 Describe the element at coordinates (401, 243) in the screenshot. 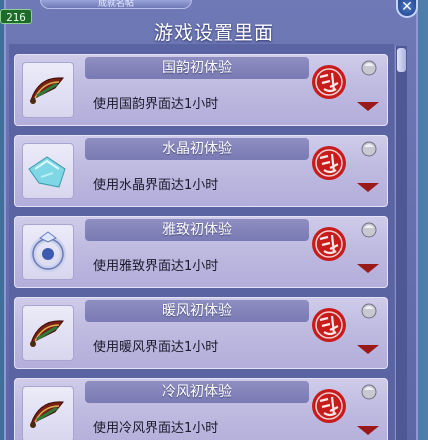

I see `scrollbar` at that location.